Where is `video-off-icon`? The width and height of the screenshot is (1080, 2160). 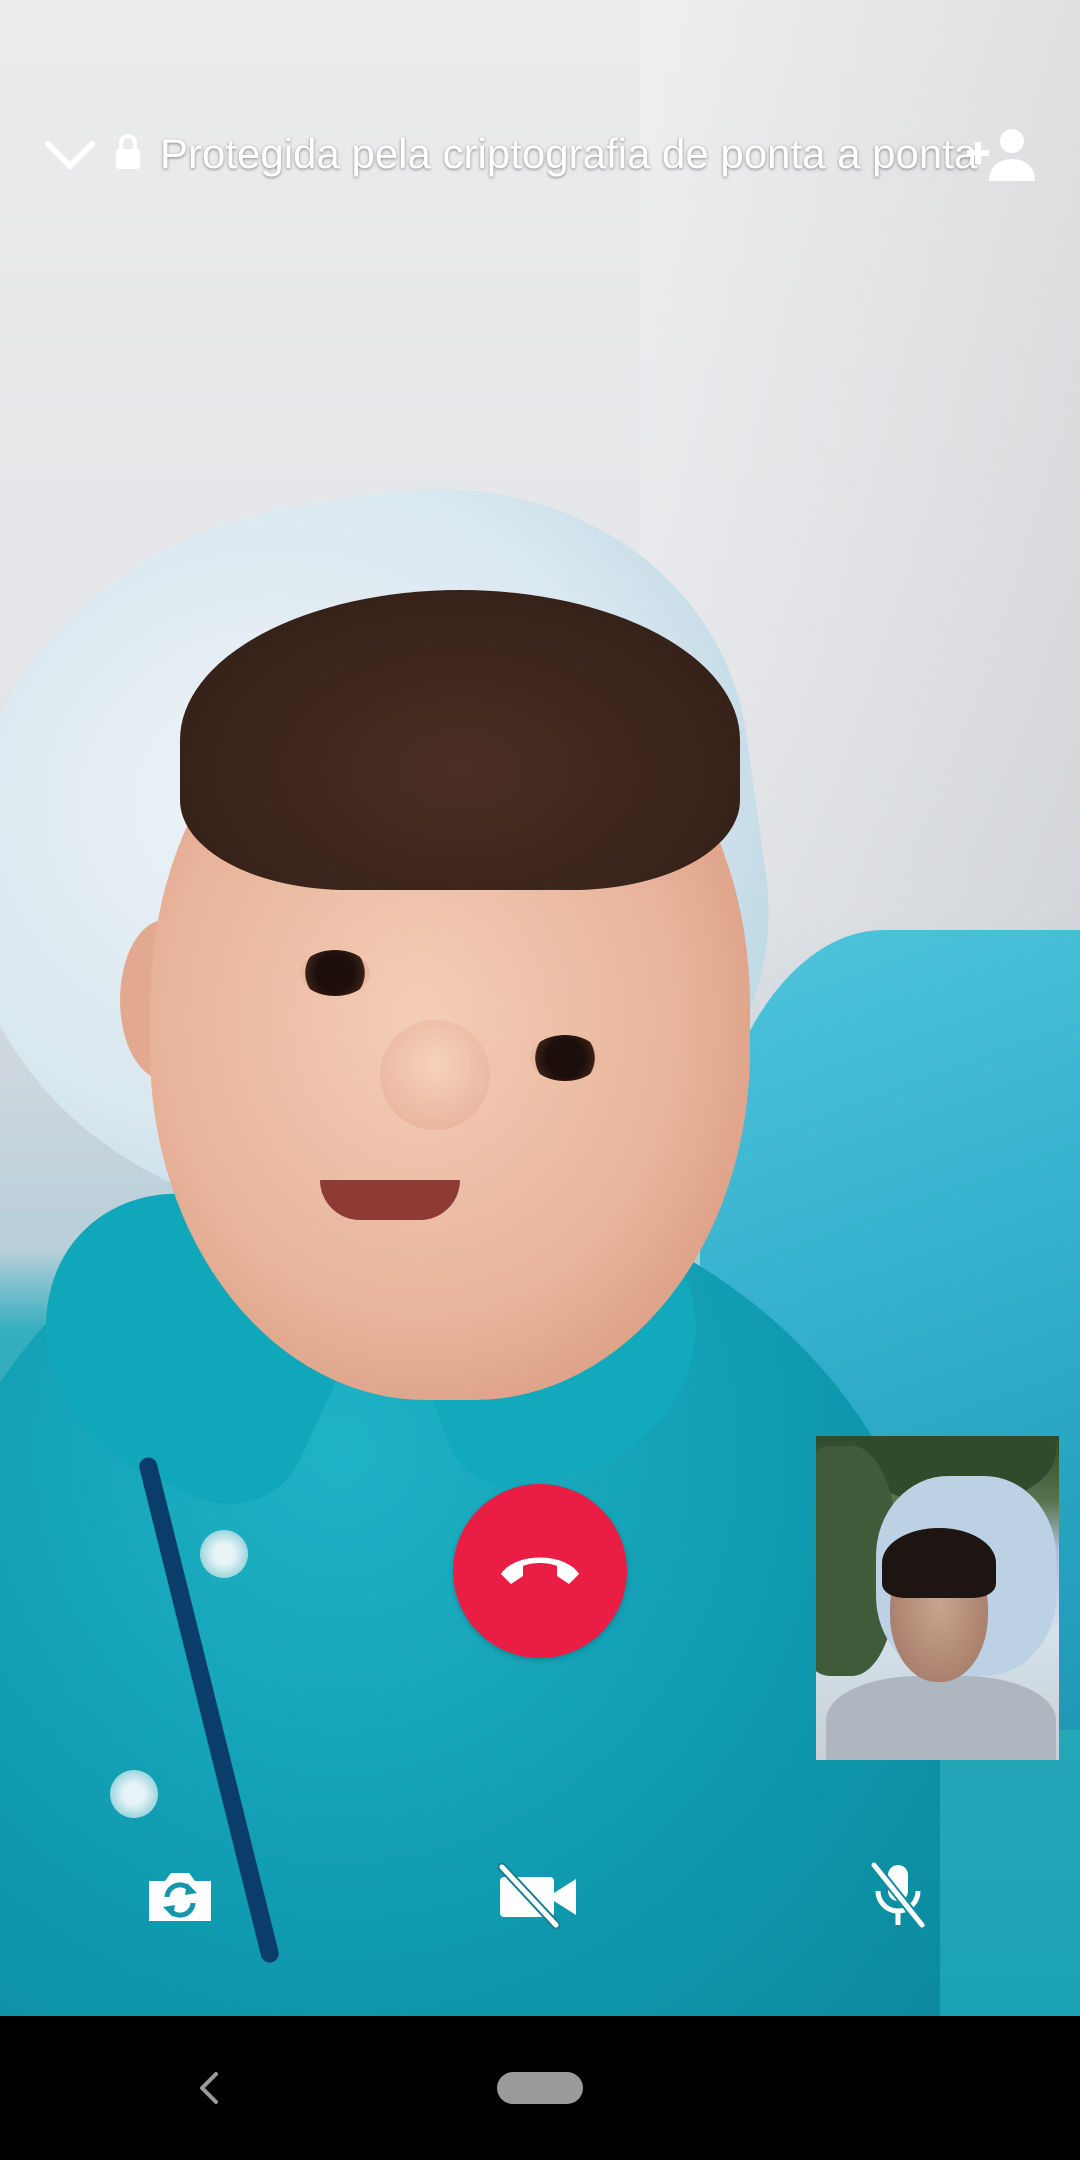
video-off-icon is located at coordinates (537, 1898).